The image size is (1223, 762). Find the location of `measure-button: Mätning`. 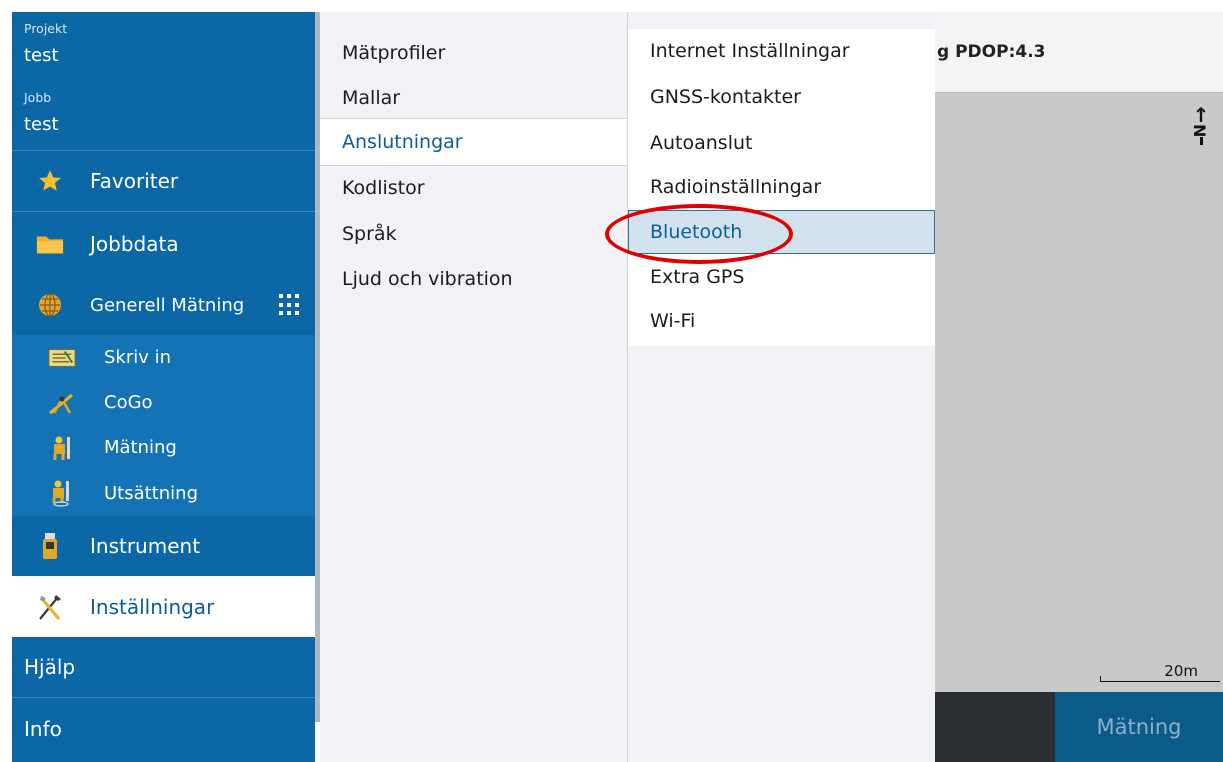

measure-button: Mätning is located at coordinates (1139, 727).